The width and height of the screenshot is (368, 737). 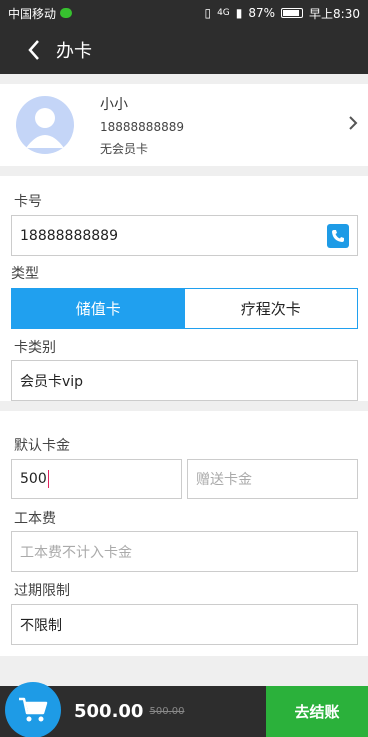 What do you see at coordinates (48, 479) in the screenshot?
I see `text-cursor` at bounding box center [48, 479].